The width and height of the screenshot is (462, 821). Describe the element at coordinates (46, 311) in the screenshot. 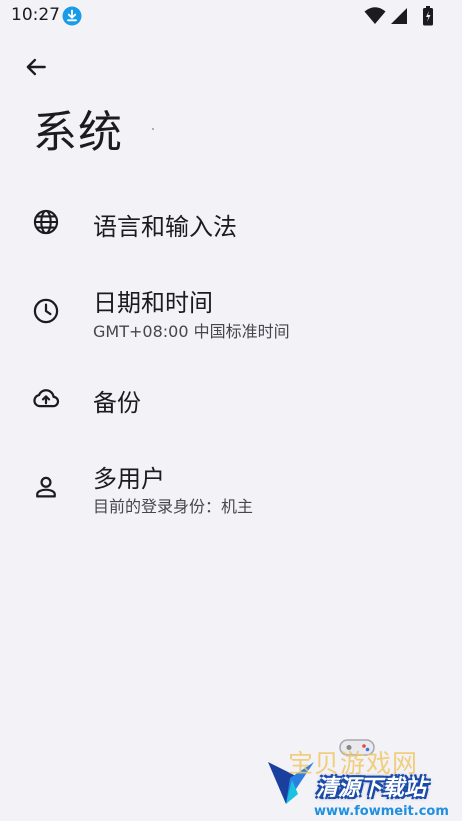

I see `clock-icon` at that location.